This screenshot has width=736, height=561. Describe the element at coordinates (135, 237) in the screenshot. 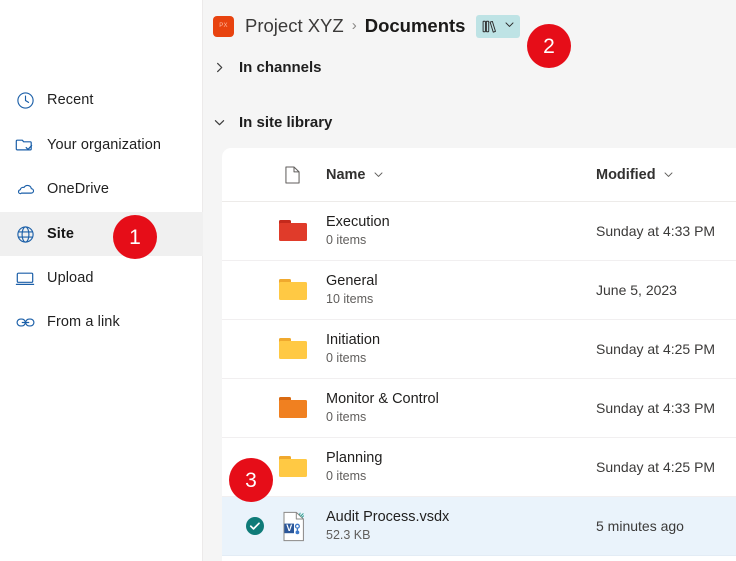

I see `callout-badge-1: 1` at that location.